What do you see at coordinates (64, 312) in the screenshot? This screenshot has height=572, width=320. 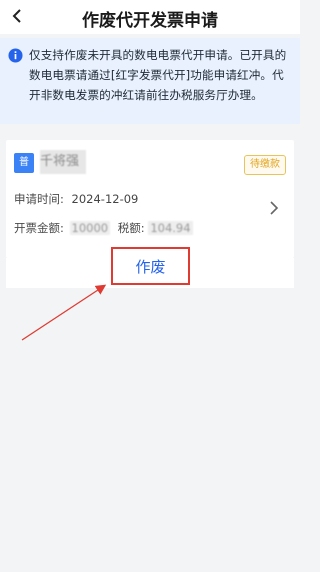 I see `annotation-arrow` at bounding box center [64, 312].